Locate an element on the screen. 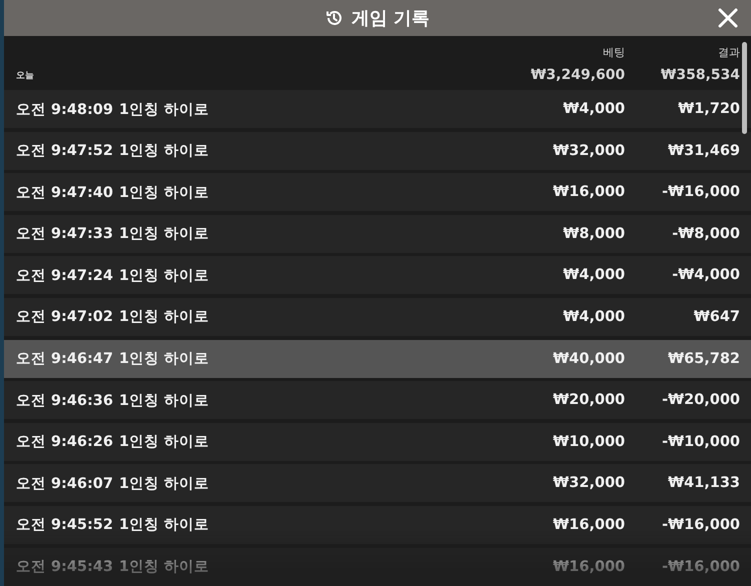 This screenshot has width=751, height=586. time-text: 오전 9:46:36 is located at coordinates (65, 401).